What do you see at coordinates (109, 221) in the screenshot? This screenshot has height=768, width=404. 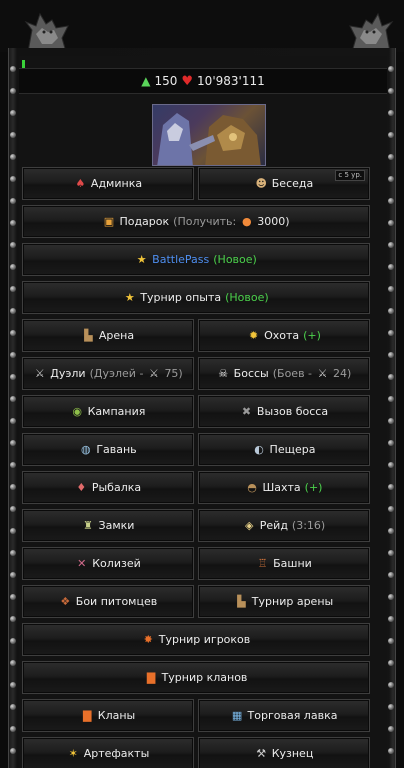 I see `gift-icon: ▣` at bounding box center [109, 221].